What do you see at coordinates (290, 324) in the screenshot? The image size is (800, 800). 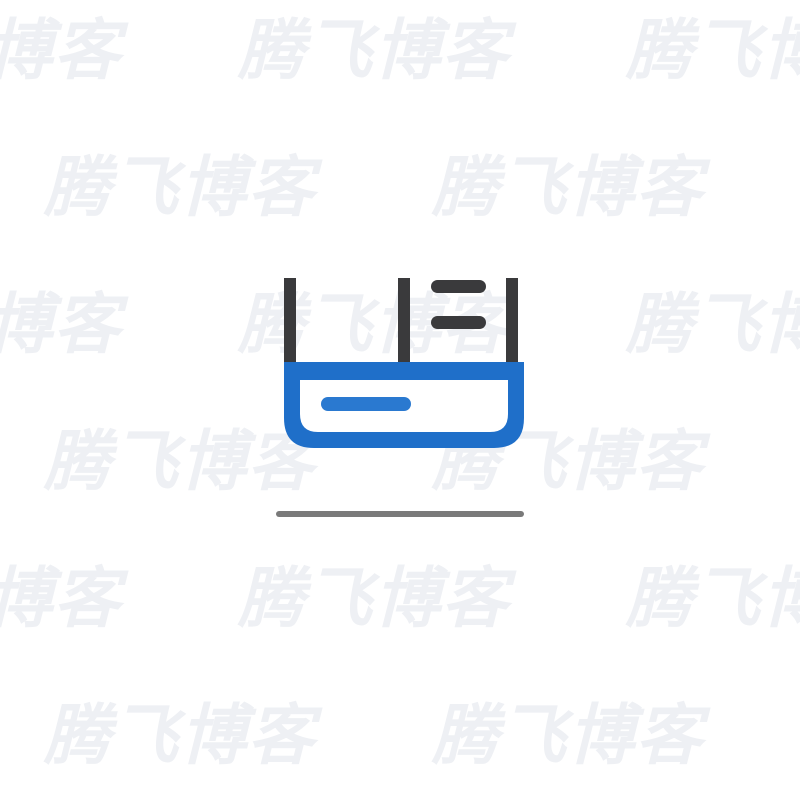 I see `left-frame-bar` at bounding box center [290, 324].